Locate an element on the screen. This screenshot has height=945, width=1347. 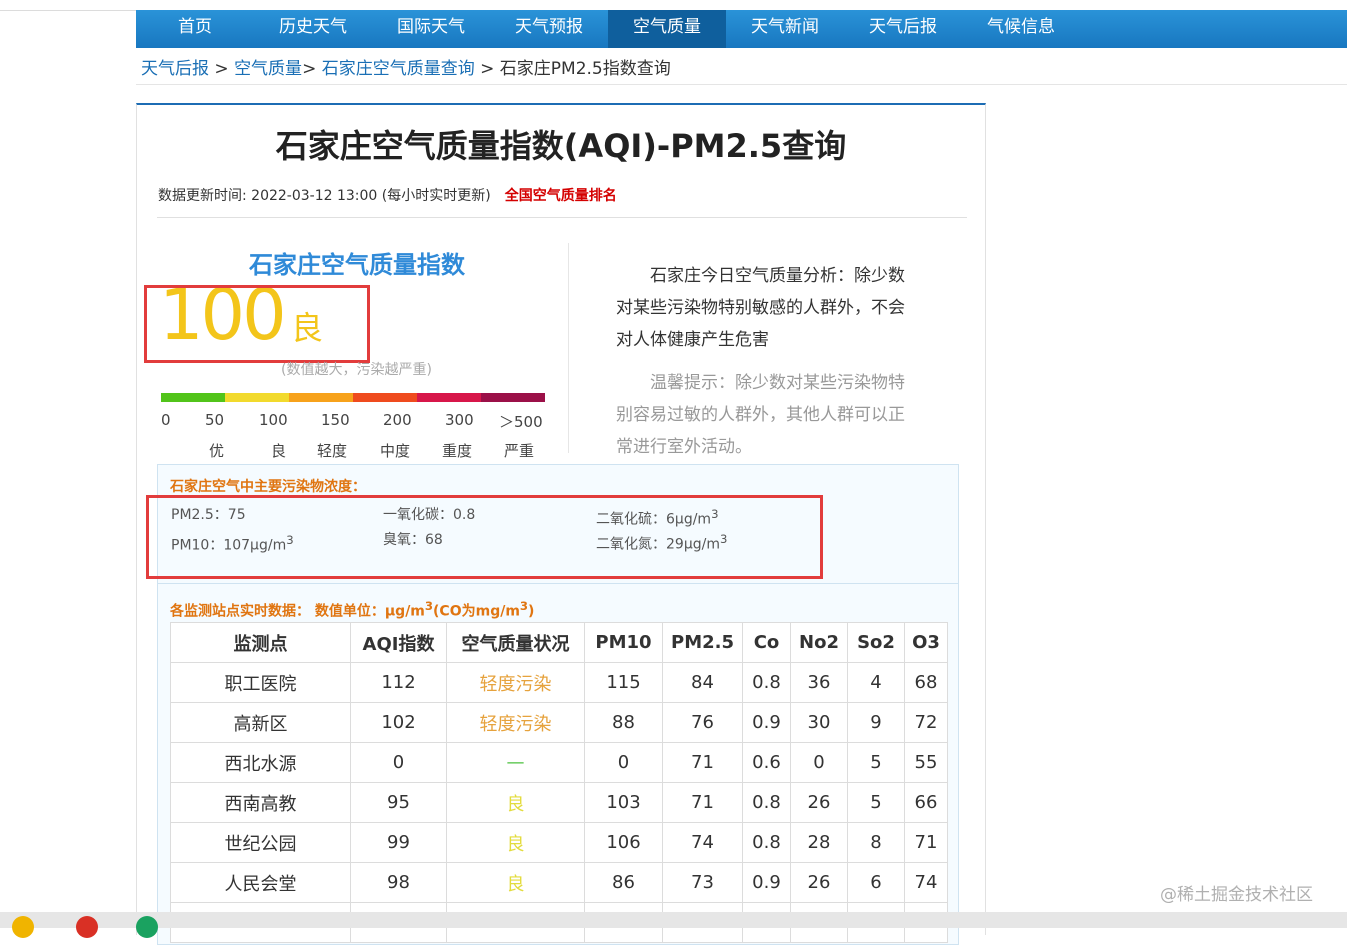
nav-weather-report: 天气后报 is located at coordinates (903, 29).